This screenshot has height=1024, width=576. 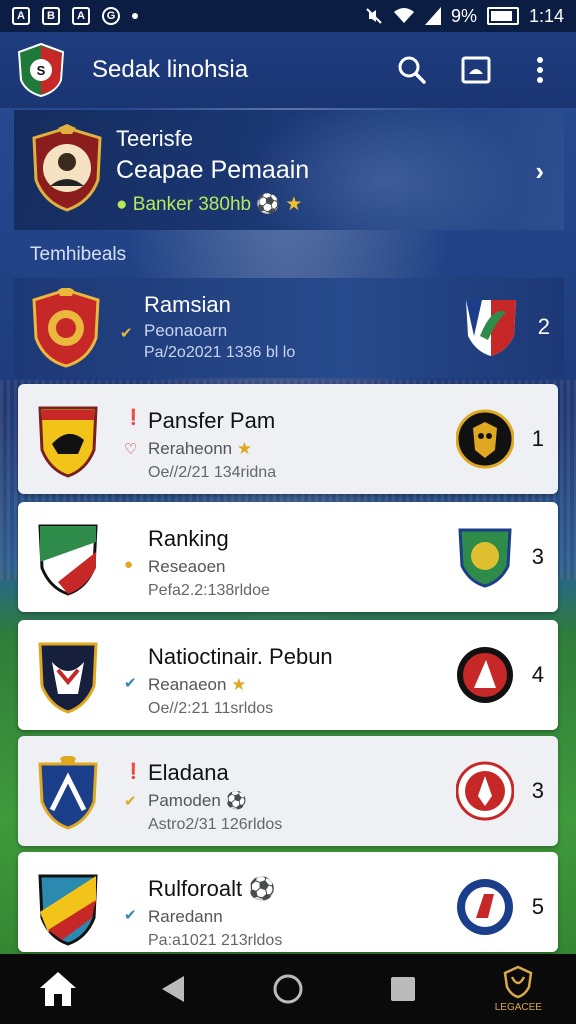 What do you see at coordinates (78, 254) in the screenshot?
I see `section-title: Temhibeals` at bounding box center [78, 254].